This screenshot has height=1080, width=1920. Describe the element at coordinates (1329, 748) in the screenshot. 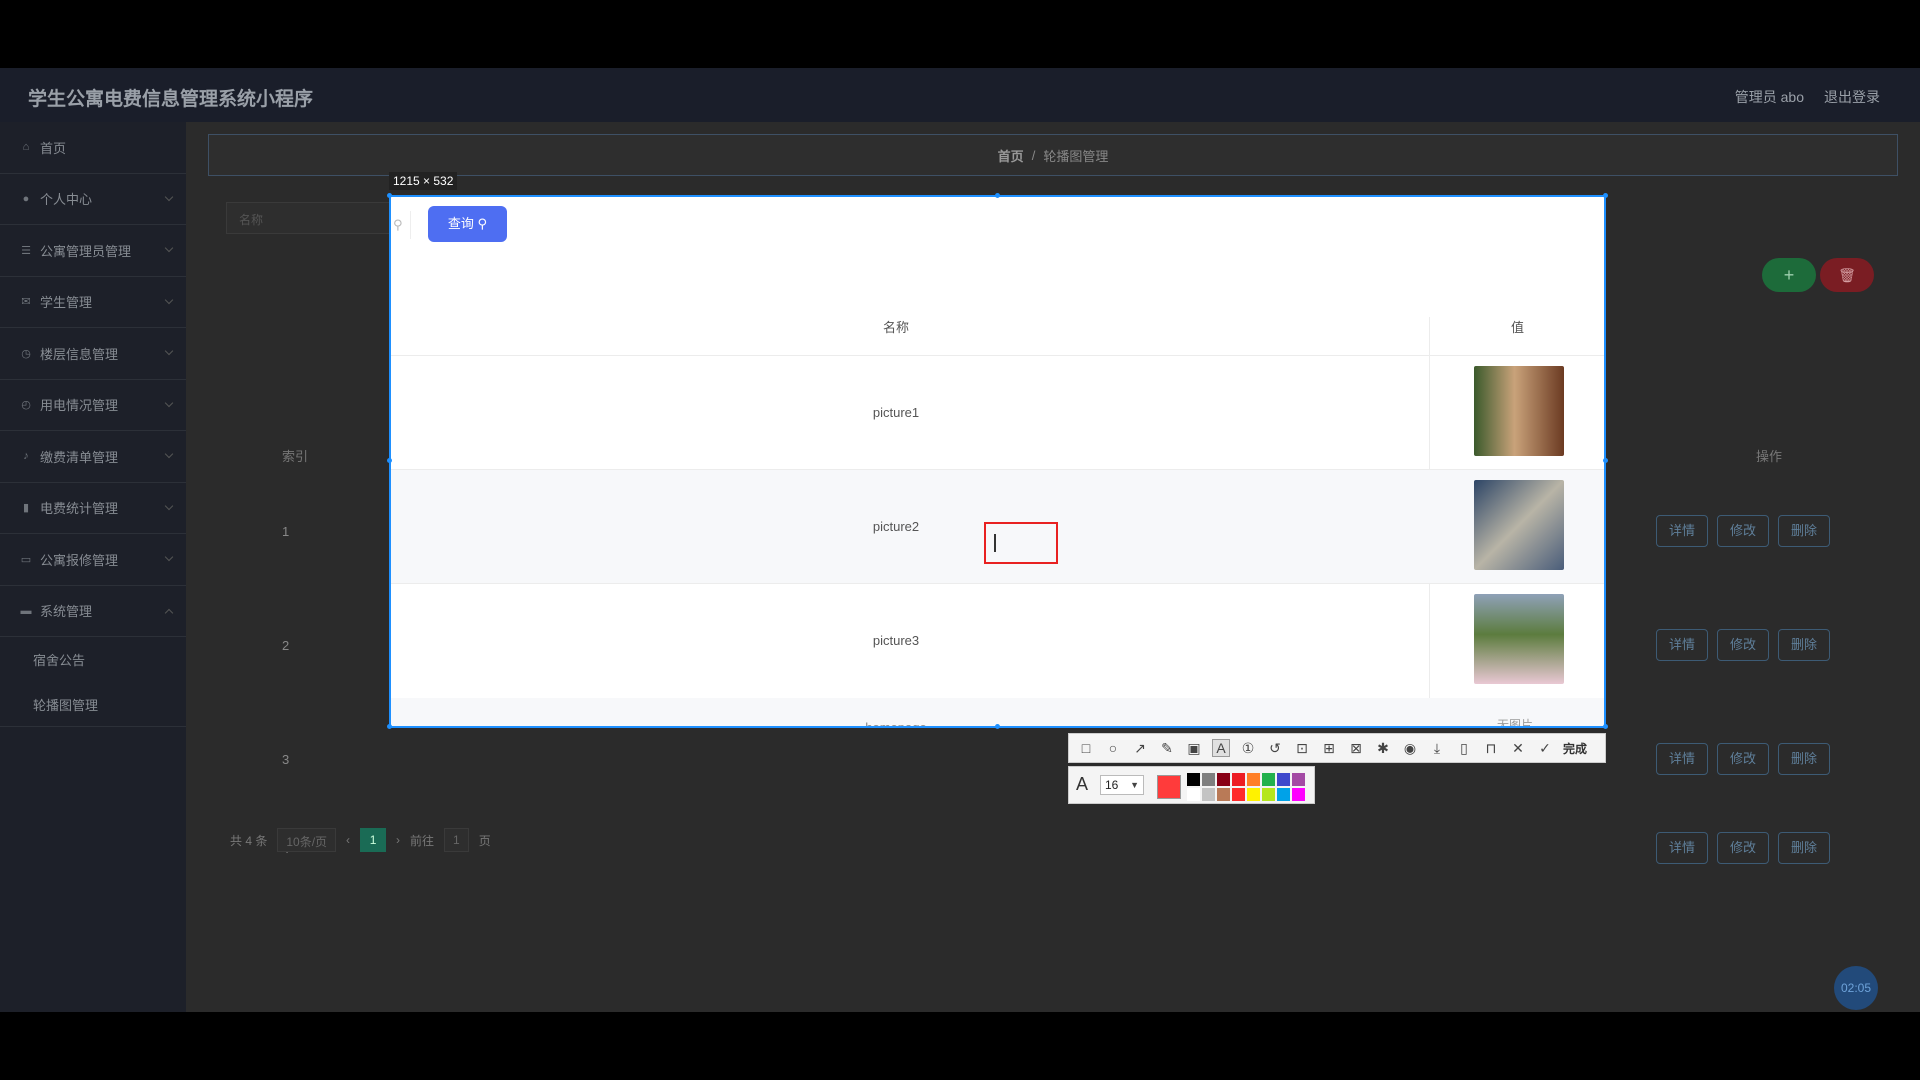

I see `translate-icon: ⊞` at that location.